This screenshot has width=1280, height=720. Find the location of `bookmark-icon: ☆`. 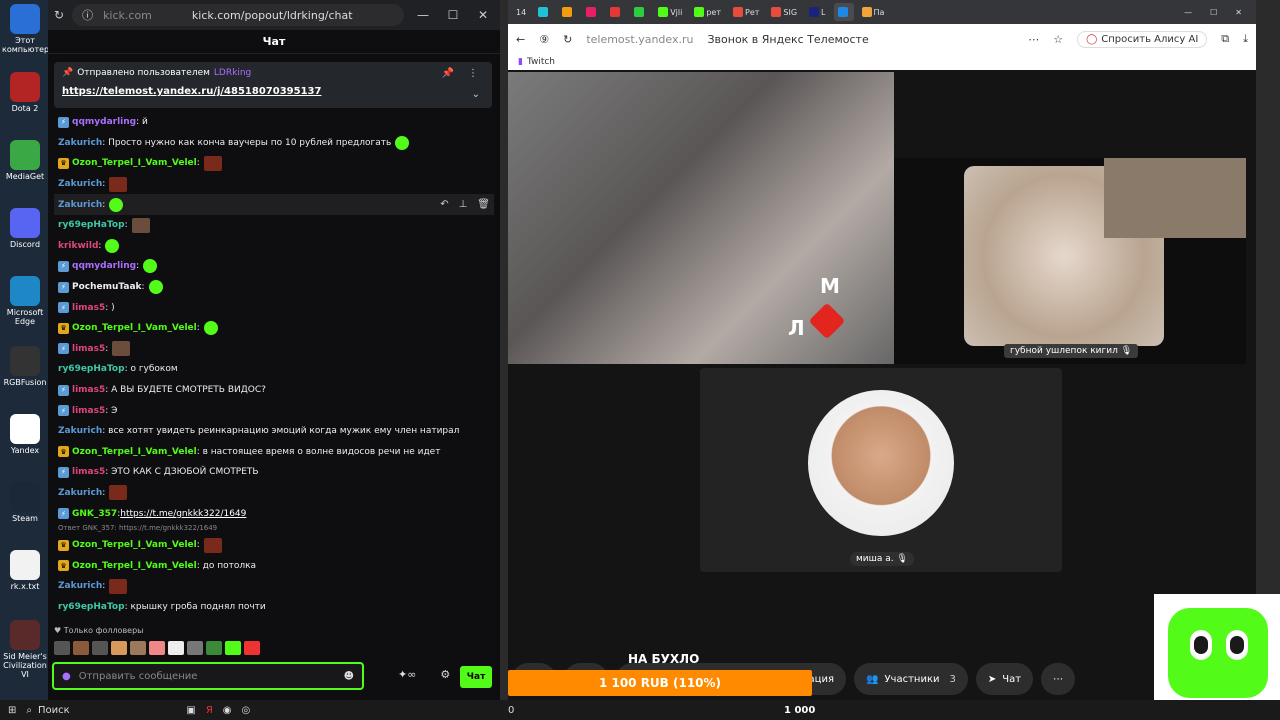

bookmark-icon: ☆ is located at coordinates (1058, 39).